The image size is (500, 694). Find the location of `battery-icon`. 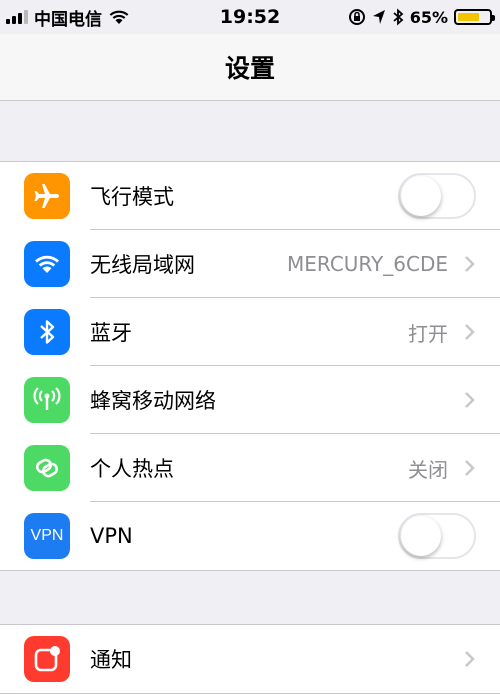

battery-icon is located at coordinates (474, 17).